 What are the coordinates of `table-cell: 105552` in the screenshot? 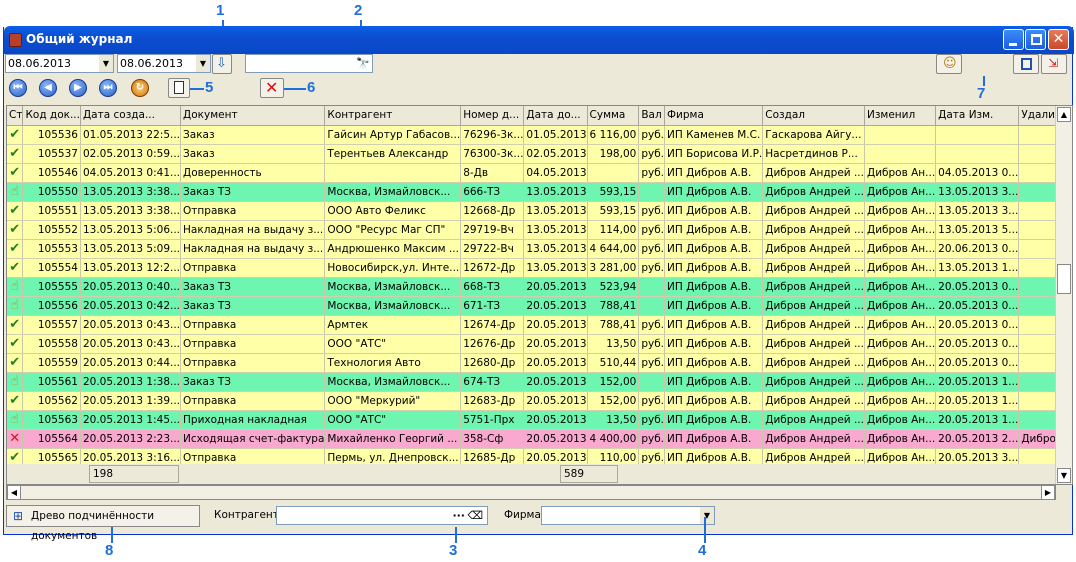 It's located at (51, 230).